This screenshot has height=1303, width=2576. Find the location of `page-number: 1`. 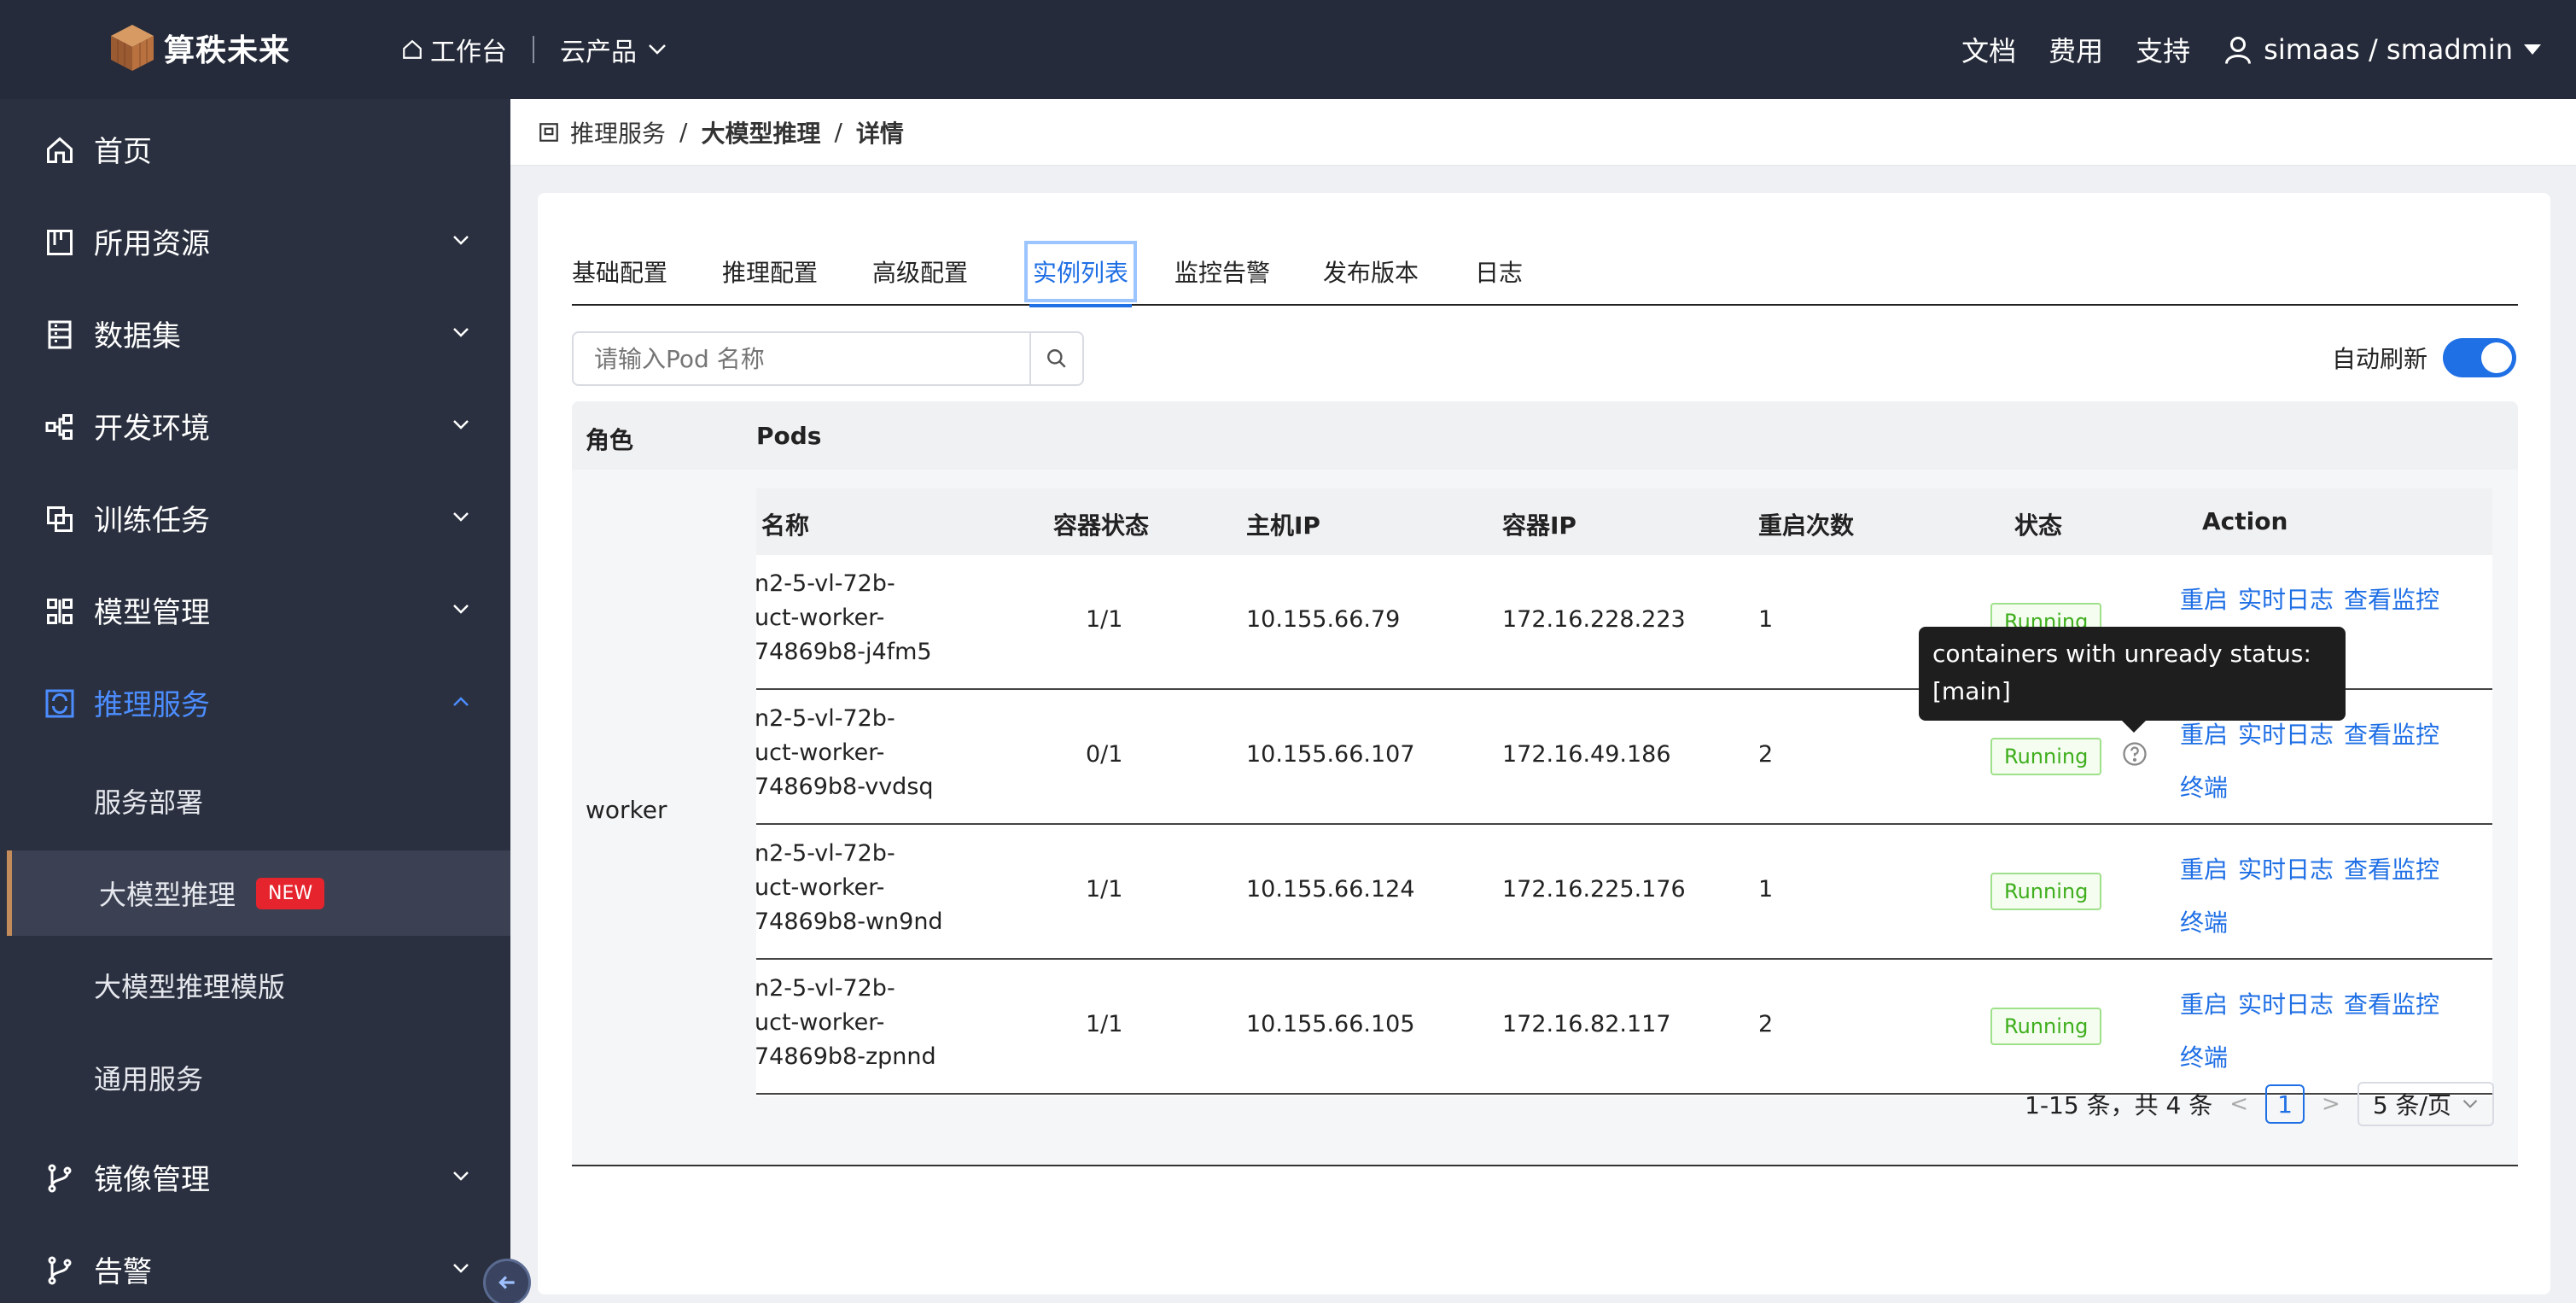

page-number: 1 is located at coordinates (2285, 1104).